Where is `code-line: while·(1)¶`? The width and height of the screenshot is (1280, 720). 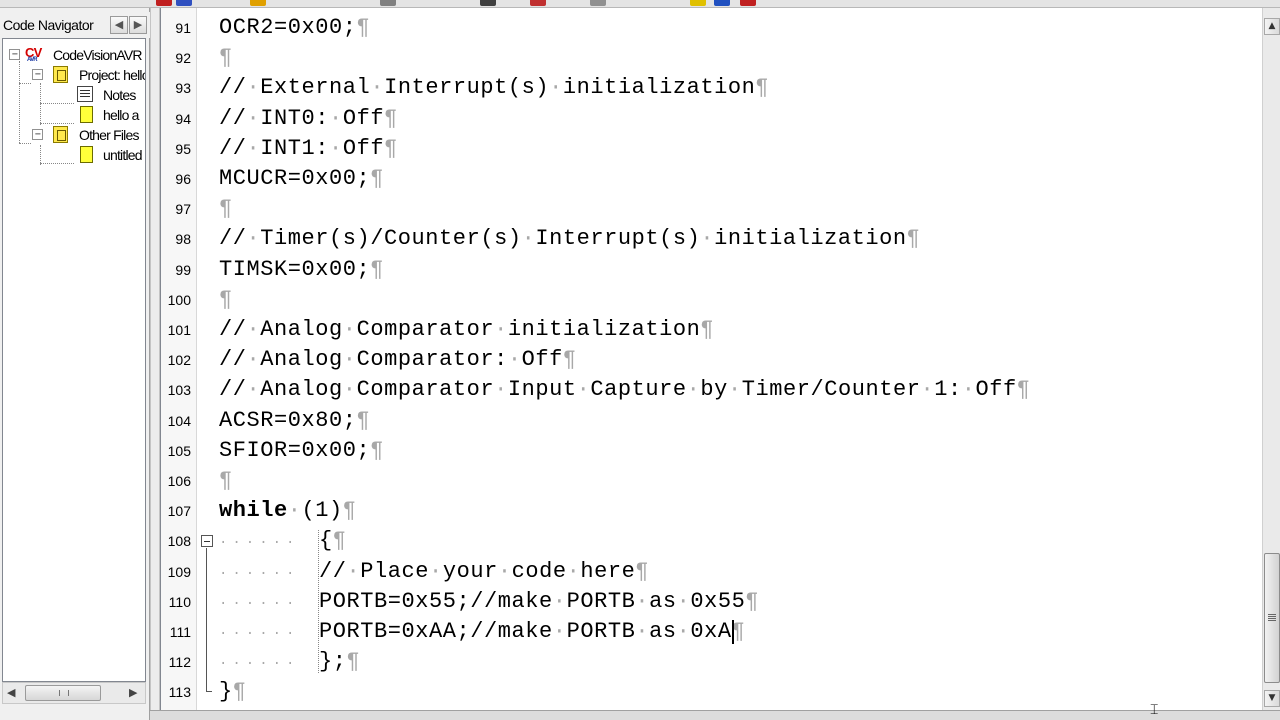
code-line: while·(1)¶ is located at coordinates (288, 511).